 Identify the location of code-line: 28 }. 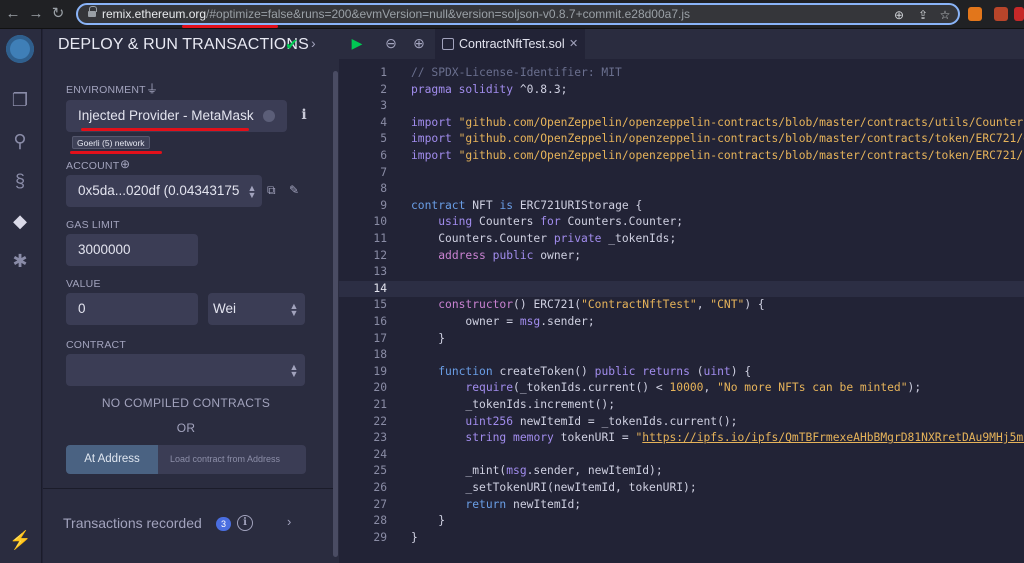
(681, 521).